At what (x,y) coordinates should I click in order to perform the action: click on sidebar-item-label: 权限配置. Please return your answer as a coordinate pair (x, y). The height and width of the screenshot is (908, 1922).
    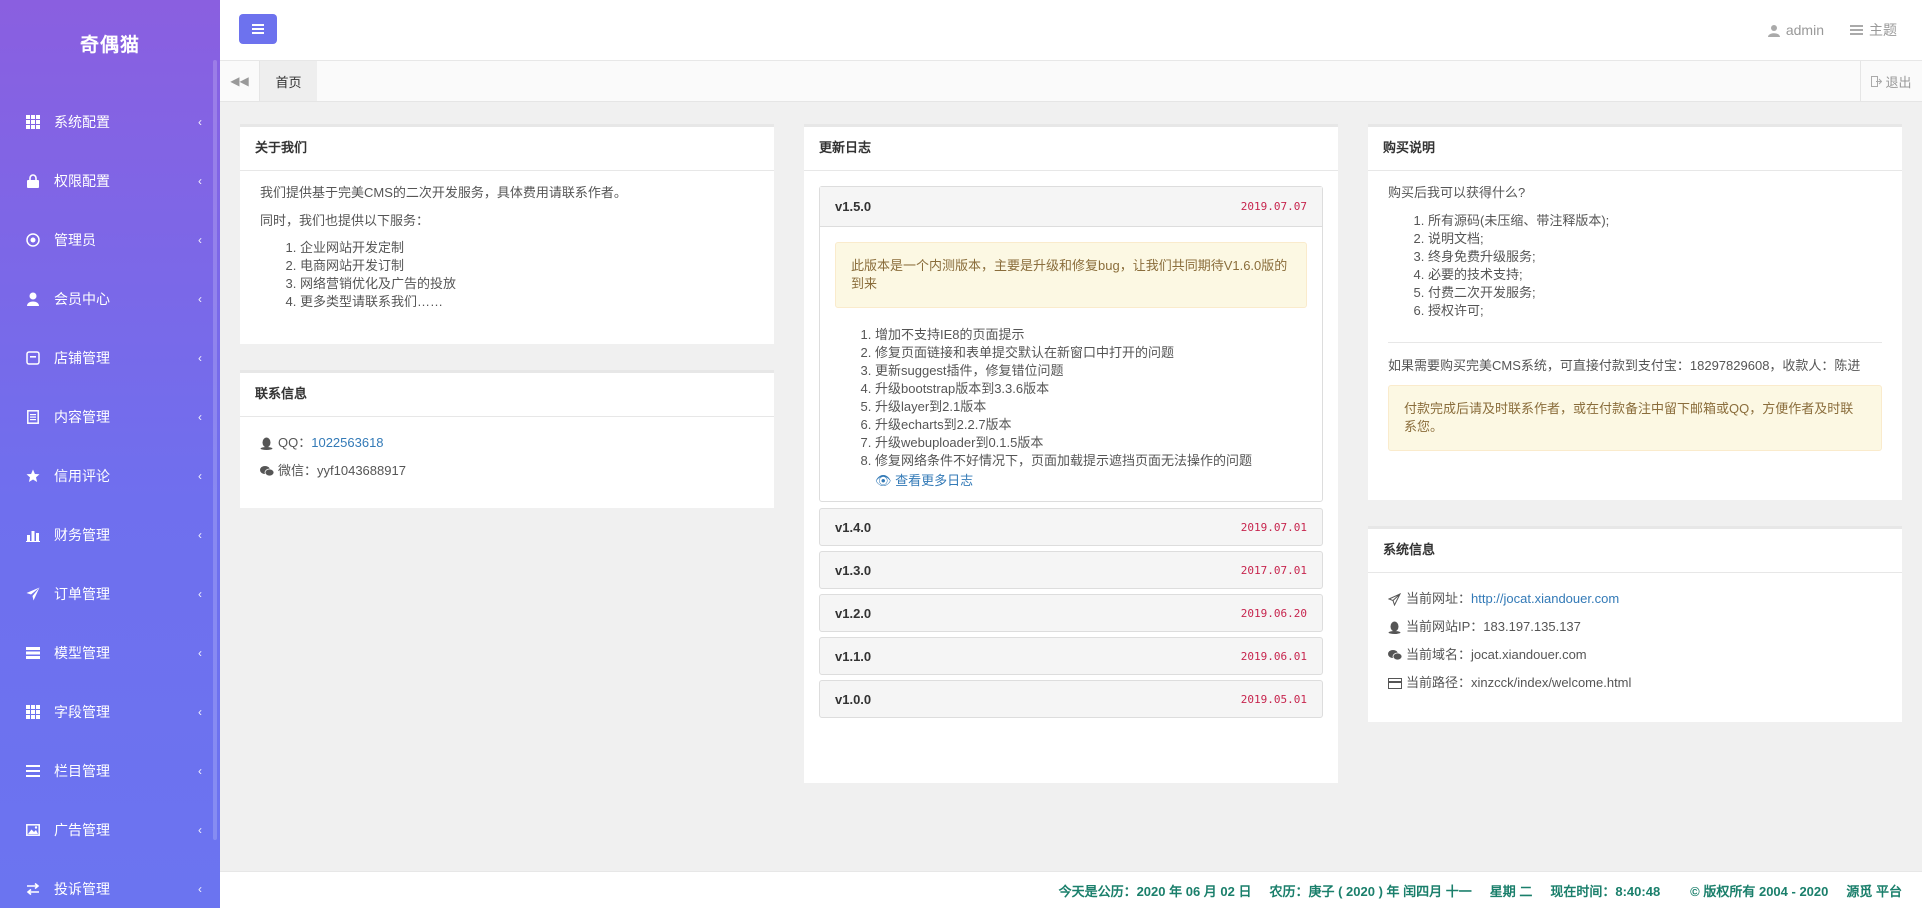
    Looking at the image, I should click on (82, 180).